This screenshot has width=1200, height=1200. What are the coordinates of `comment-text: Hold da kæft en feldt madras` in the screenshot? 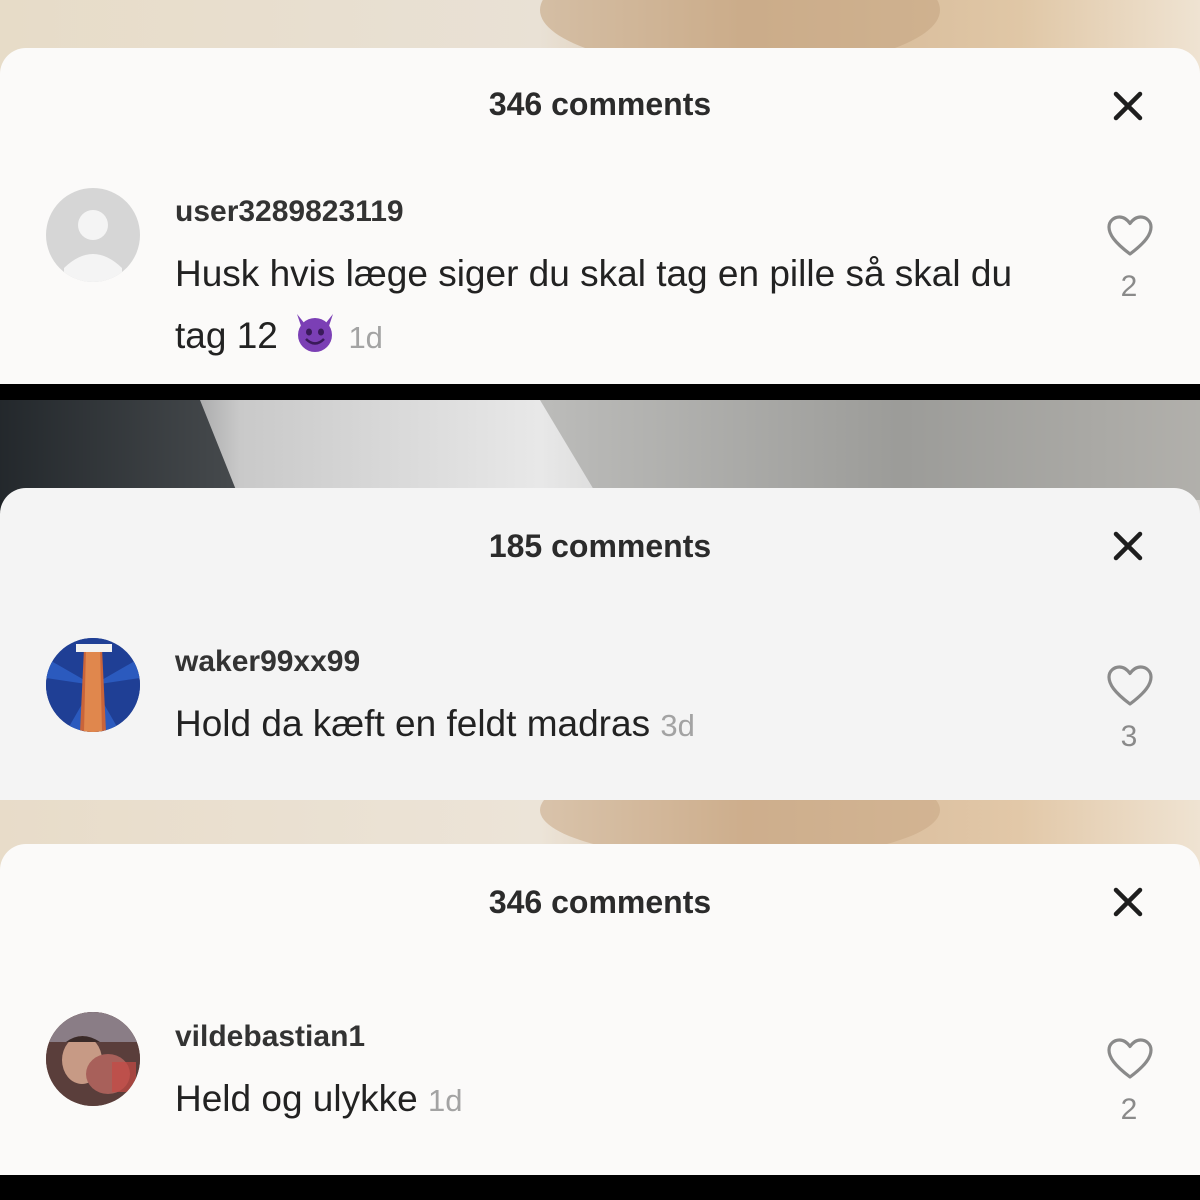 It's located at (413, 723).